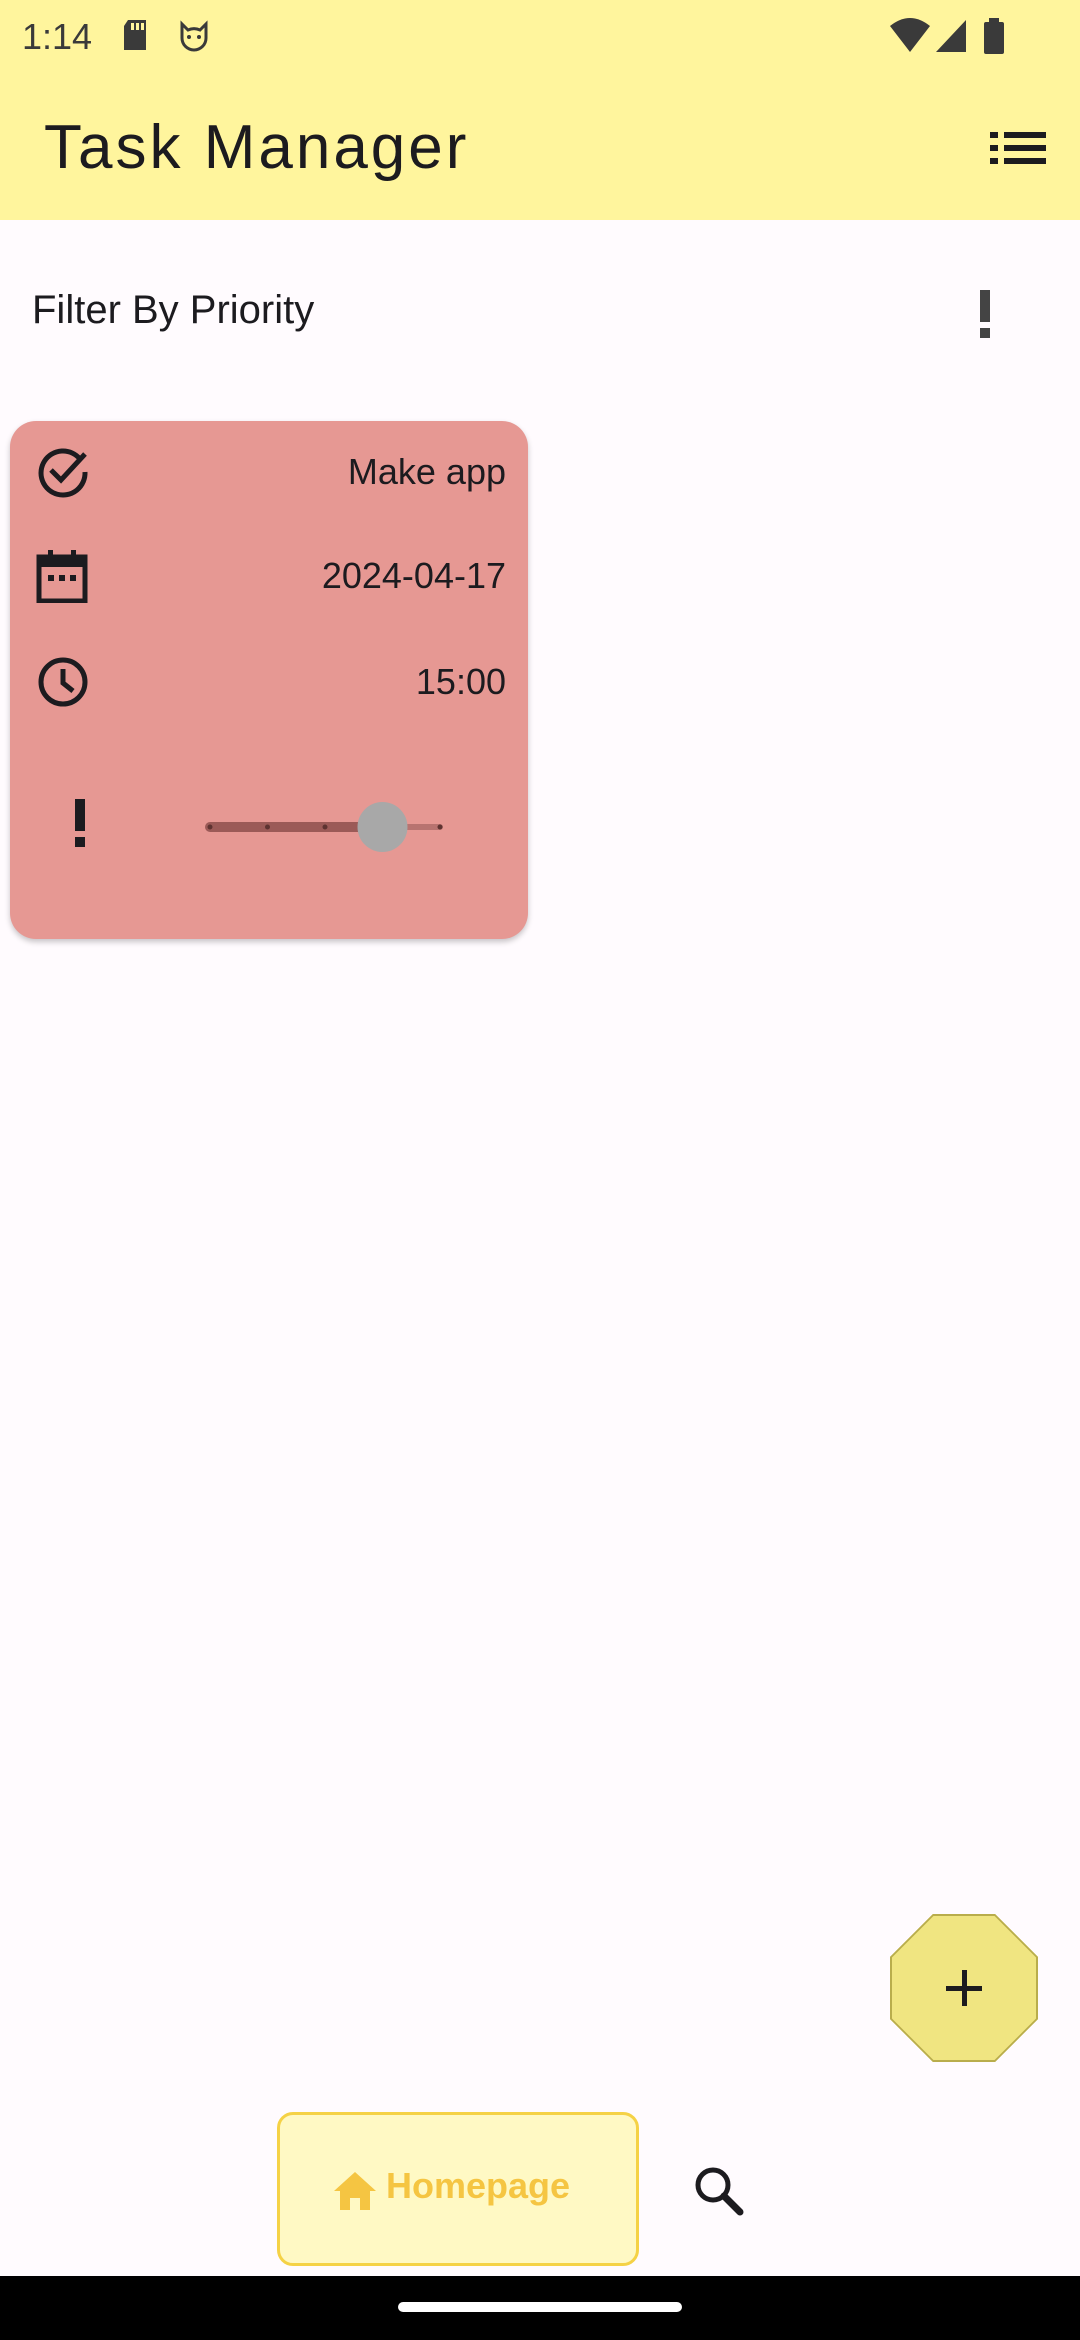  What do you see at coordinates (355, 2191) in the screenshot?
I see `home-icon` at bounding box center [355, 2191].